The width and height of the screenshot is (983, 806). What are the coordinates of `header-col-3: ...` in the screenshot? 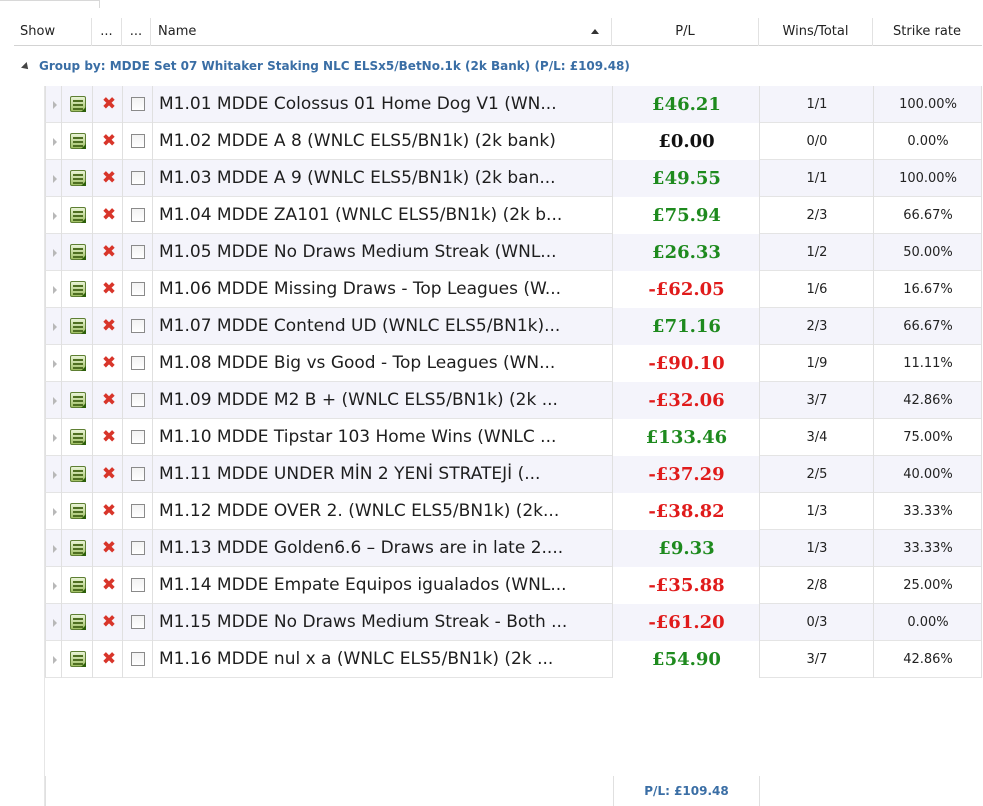 It's located at (136, 32).